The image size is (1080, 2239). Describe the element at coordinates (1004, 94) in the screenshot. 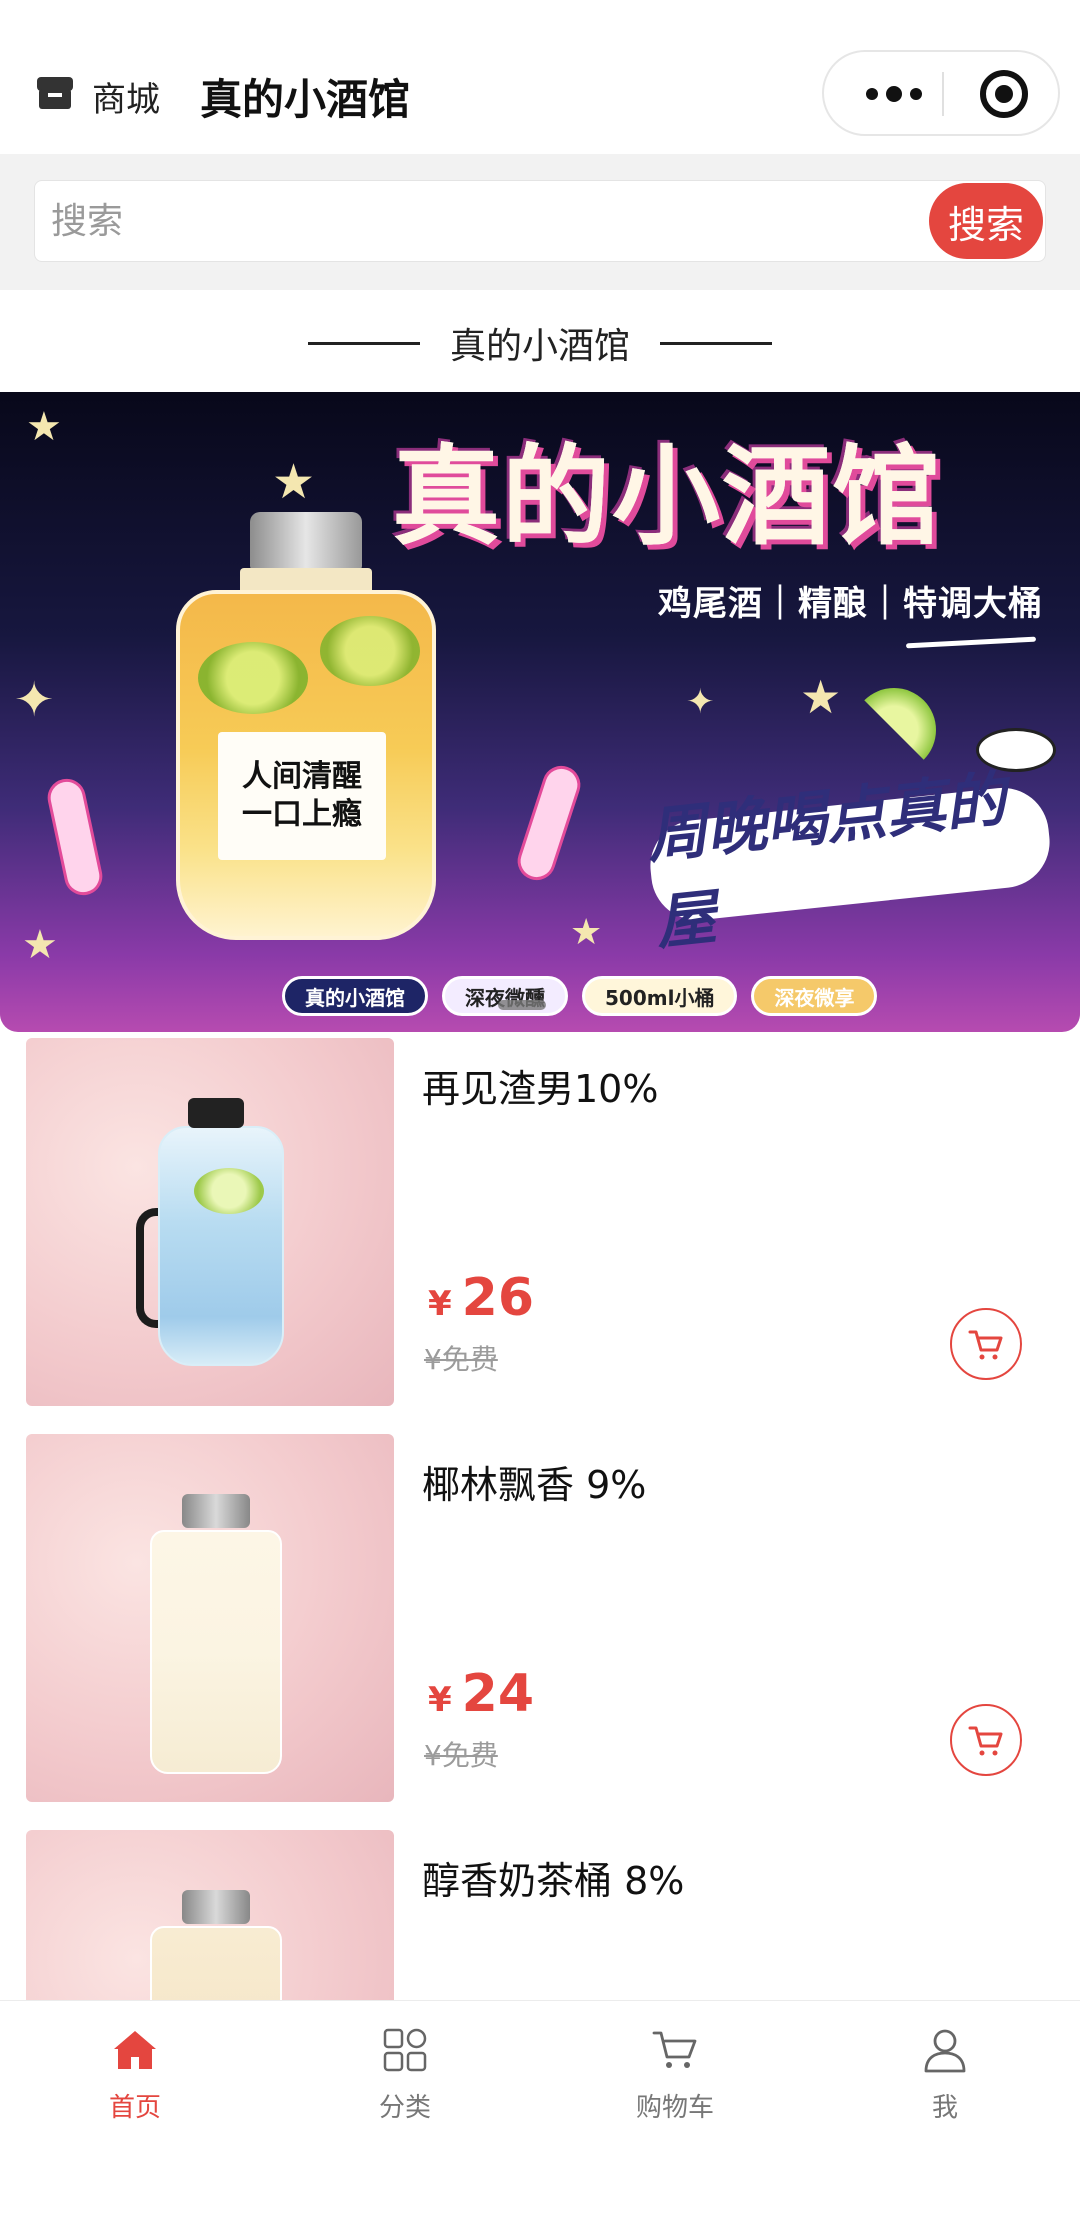

I see `close-miniprogram-icon` at that location.